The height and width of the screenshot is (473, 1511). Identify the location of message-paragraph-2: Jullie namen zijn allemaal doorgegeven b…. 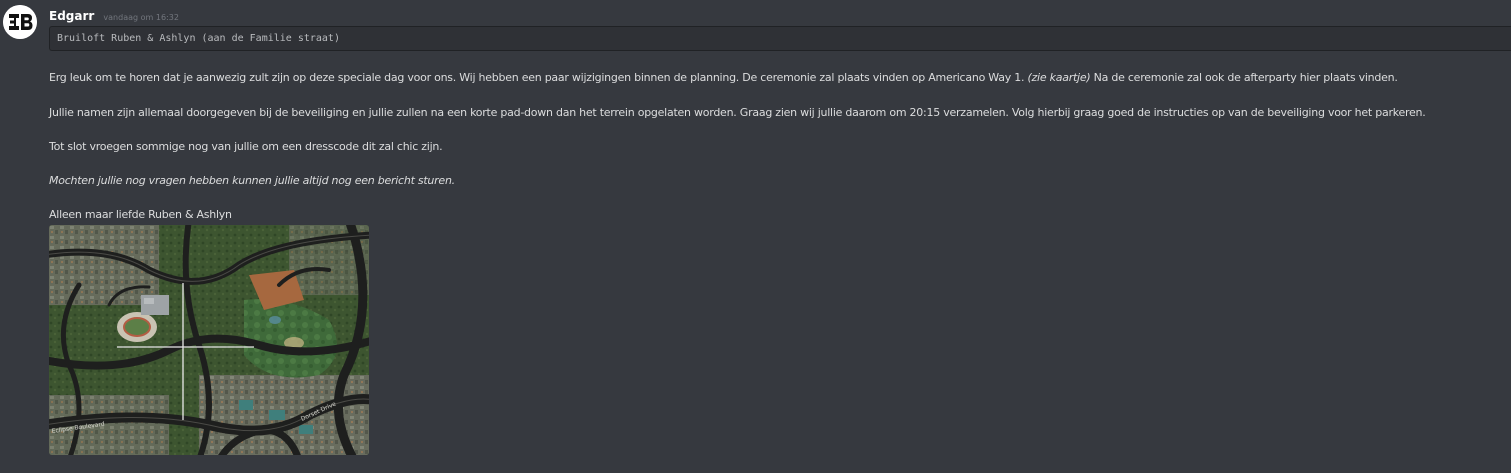
(737, 112).